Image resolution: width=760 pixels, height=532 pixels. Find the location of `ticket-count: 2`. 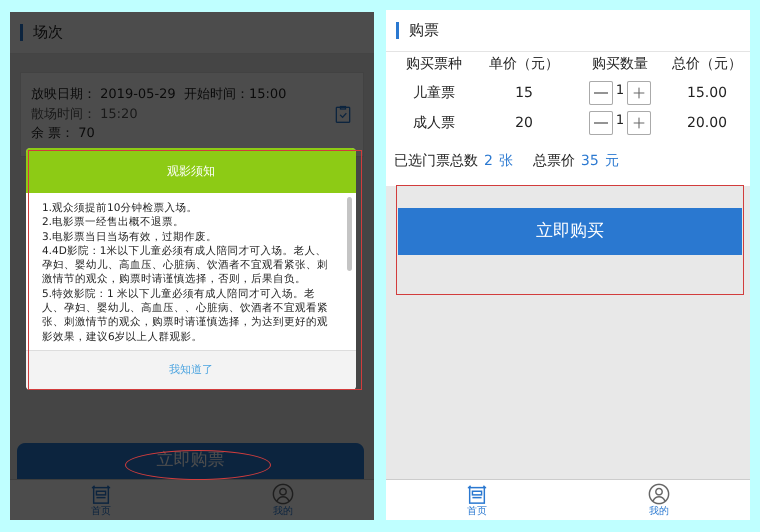

ticket-count: 2 is located at coordinates (488, 161).